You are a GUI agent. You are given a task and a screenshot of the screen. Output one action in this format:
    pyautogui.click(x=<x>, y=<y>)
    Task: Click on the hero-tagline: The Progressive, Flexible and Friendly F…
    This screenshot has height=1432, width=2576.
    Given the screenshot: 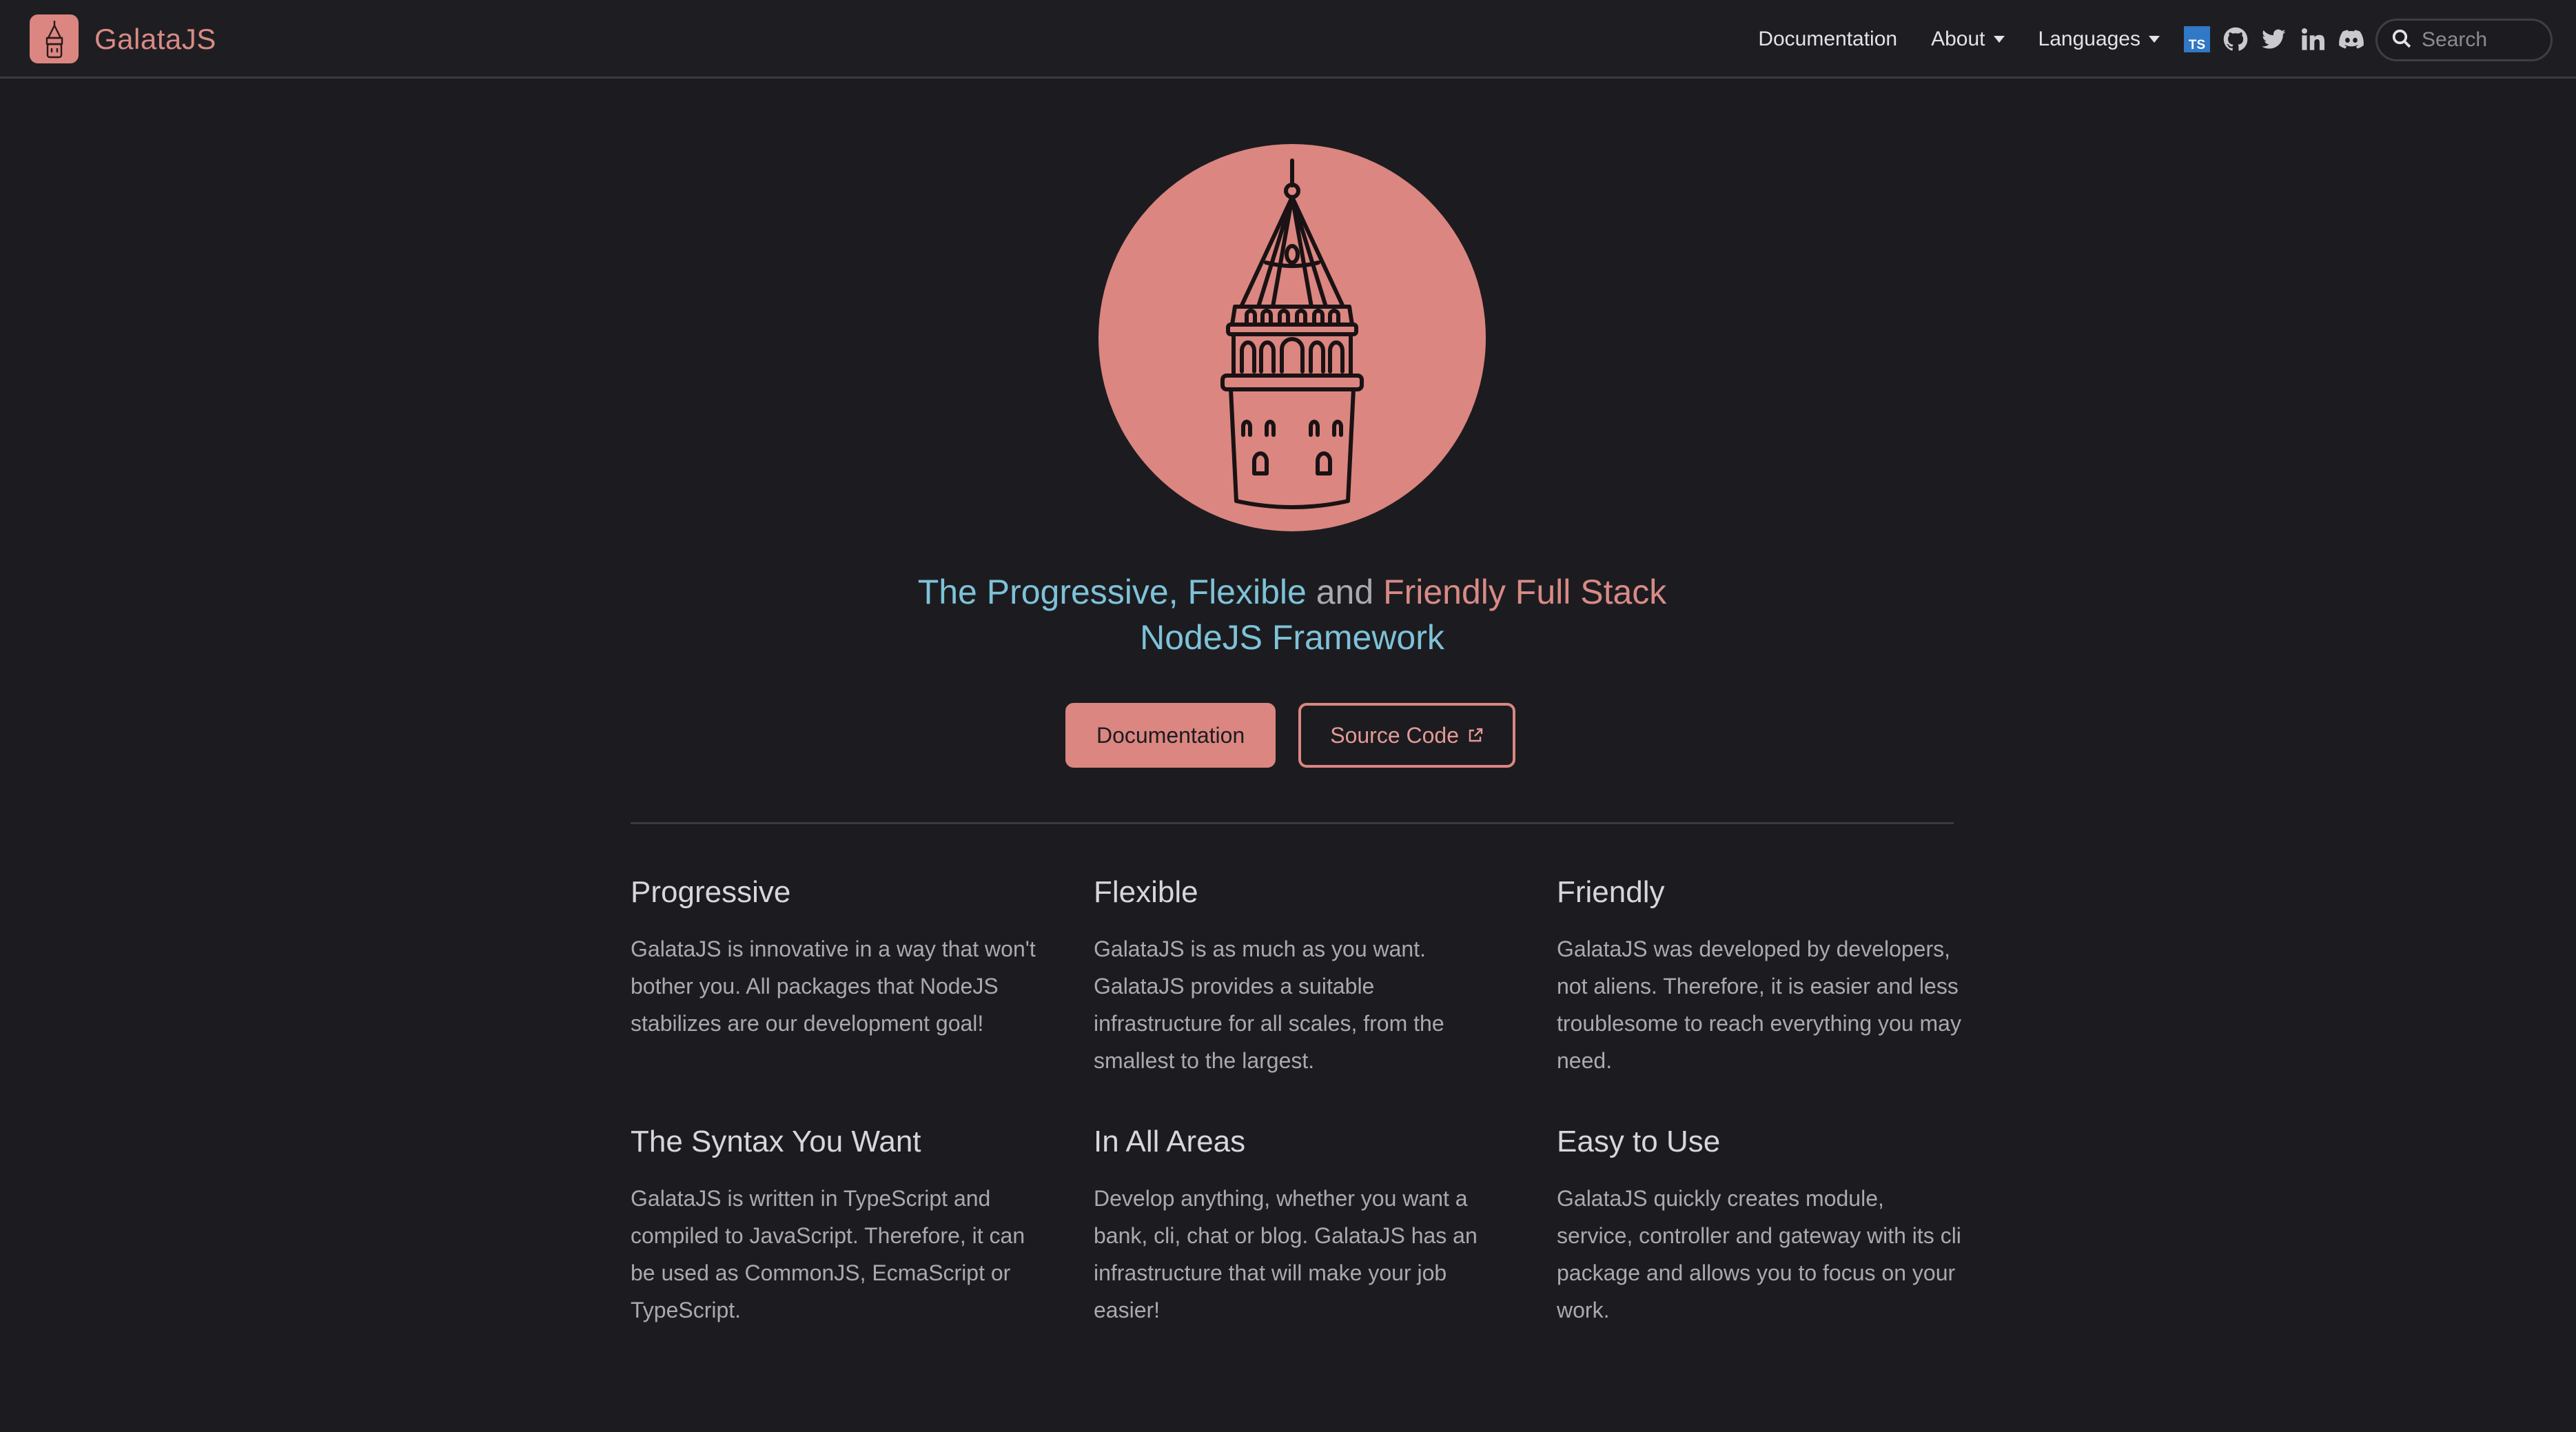 What is the action you would take?
    pyautogui.click(x=1292, y=614)
    